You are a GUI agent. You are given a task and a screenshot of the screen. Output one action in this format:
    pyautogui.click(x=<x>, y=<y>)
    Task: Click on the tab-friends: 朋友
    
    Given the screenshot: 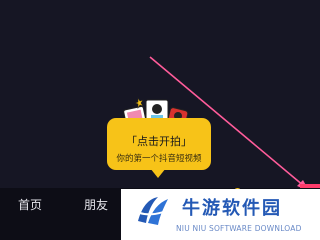 What is the action you would take?
    pyautogui.click(x=96, y=204)
    